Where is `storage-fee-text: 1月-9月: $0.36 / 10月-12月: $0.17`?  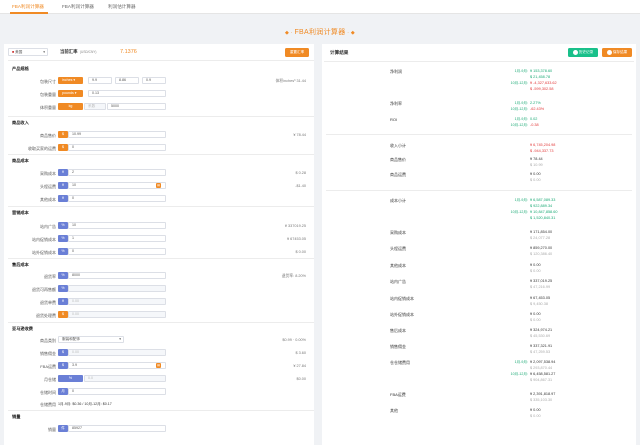 storage-fee-text: 1月-9月: $0.36 / 10月-12月: $0.17 is located at coordinates (85, 404).